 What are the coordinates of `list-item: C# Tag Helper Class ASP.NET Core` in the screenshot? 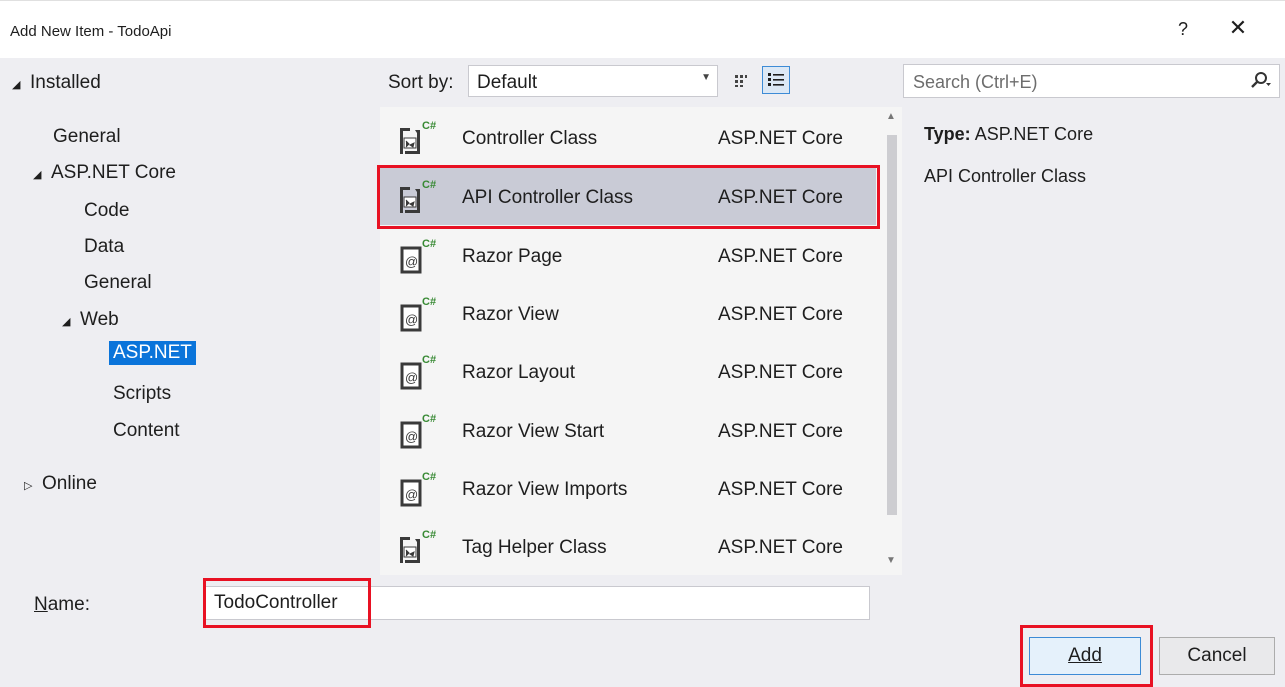 It's located at (628, 546).